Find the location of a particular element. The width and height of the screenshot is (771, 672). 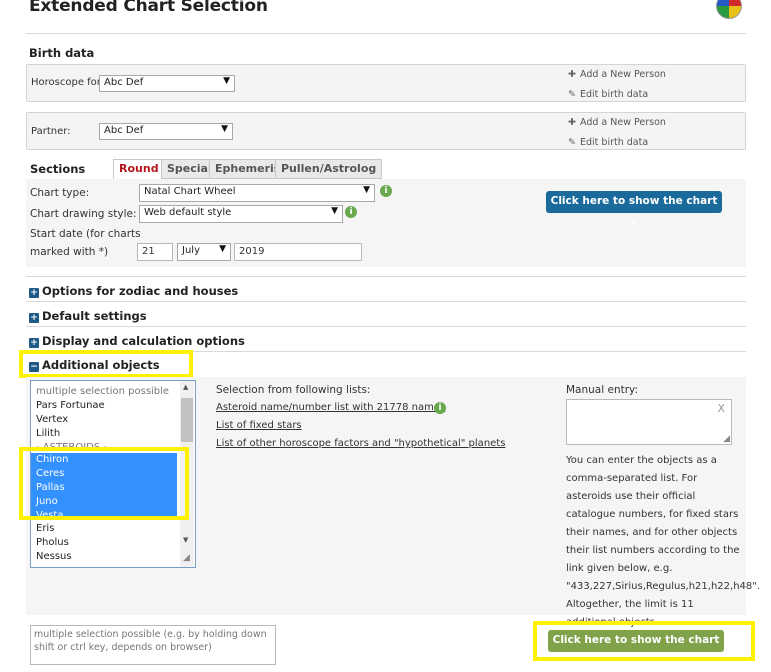

chart-type-label: Chart type: is located at coordinates (60, 193).